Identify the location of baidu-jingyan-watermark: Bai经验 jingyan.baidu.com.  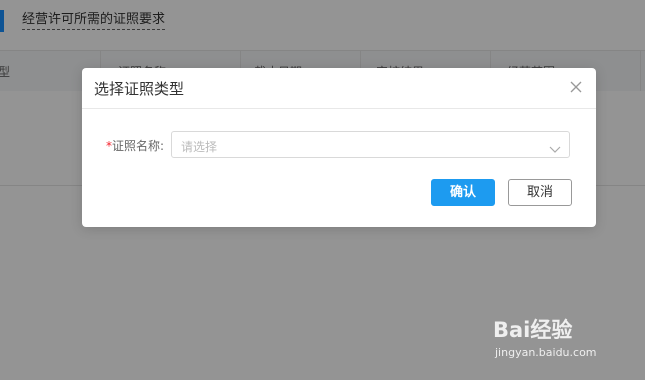
(558, 338).